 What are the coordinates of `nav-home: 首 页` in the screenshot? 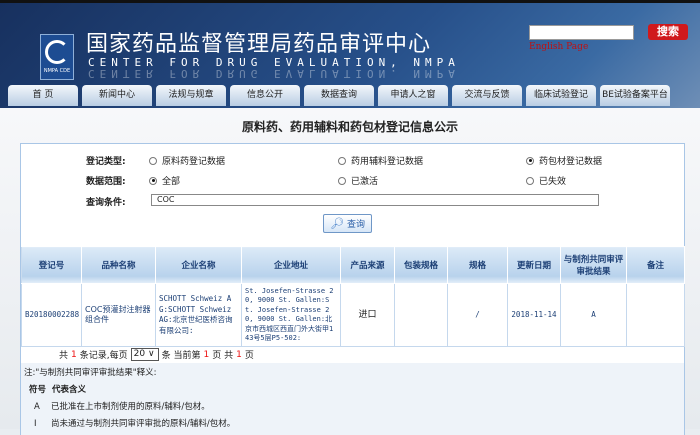 It's located at (43, 95).